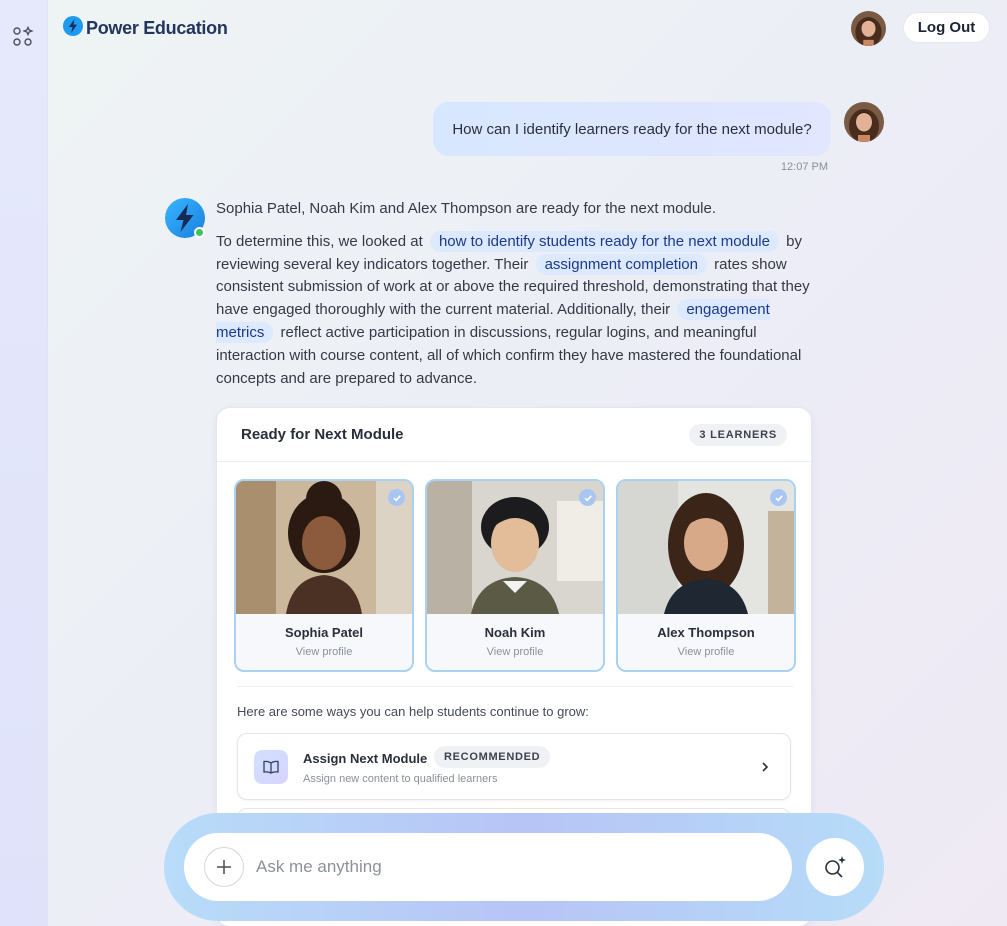 This screenshot has height=926, width=1007. What do you see at coordinates (400, 779) in the screenshot?
I see `action-subtitle: Assign new content to qualified learners` at bounding box center [400, 779].